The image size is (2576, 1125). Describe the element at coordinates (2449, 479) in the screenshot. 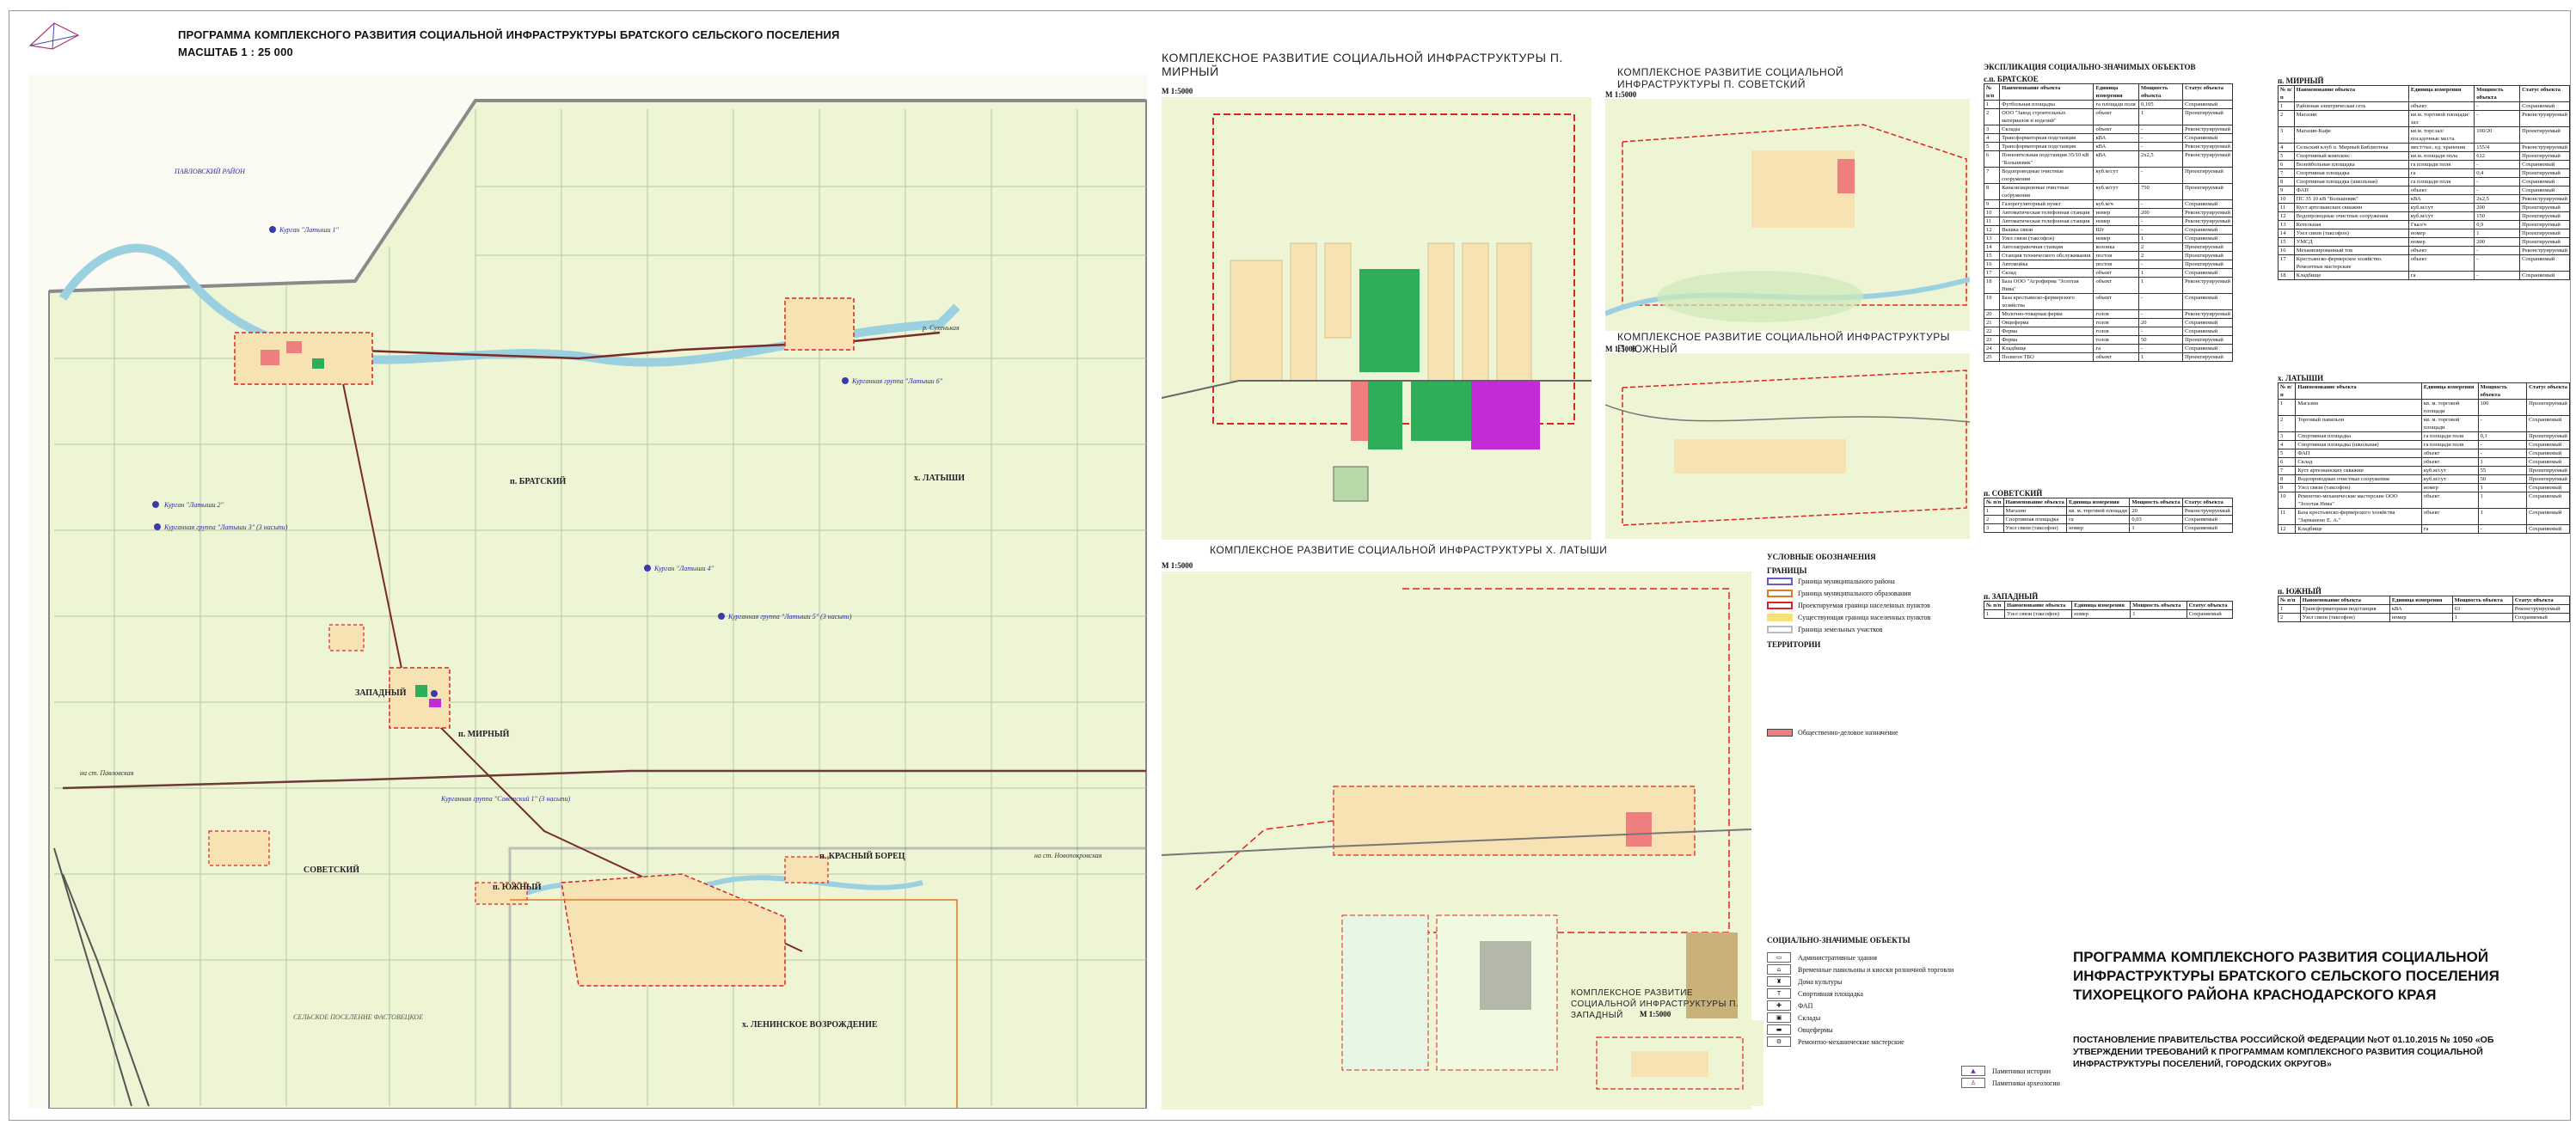

I see `table-cell: куб.м/сут` at that location.